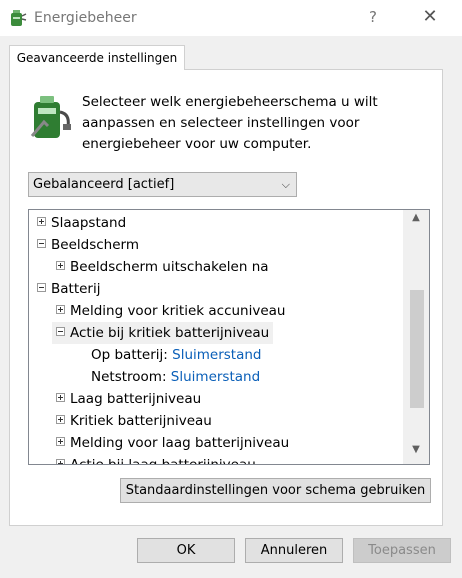 This screenshot has width=462, height=578. I want to click on tree-row-label: Op batterij:, so click(129, 355).